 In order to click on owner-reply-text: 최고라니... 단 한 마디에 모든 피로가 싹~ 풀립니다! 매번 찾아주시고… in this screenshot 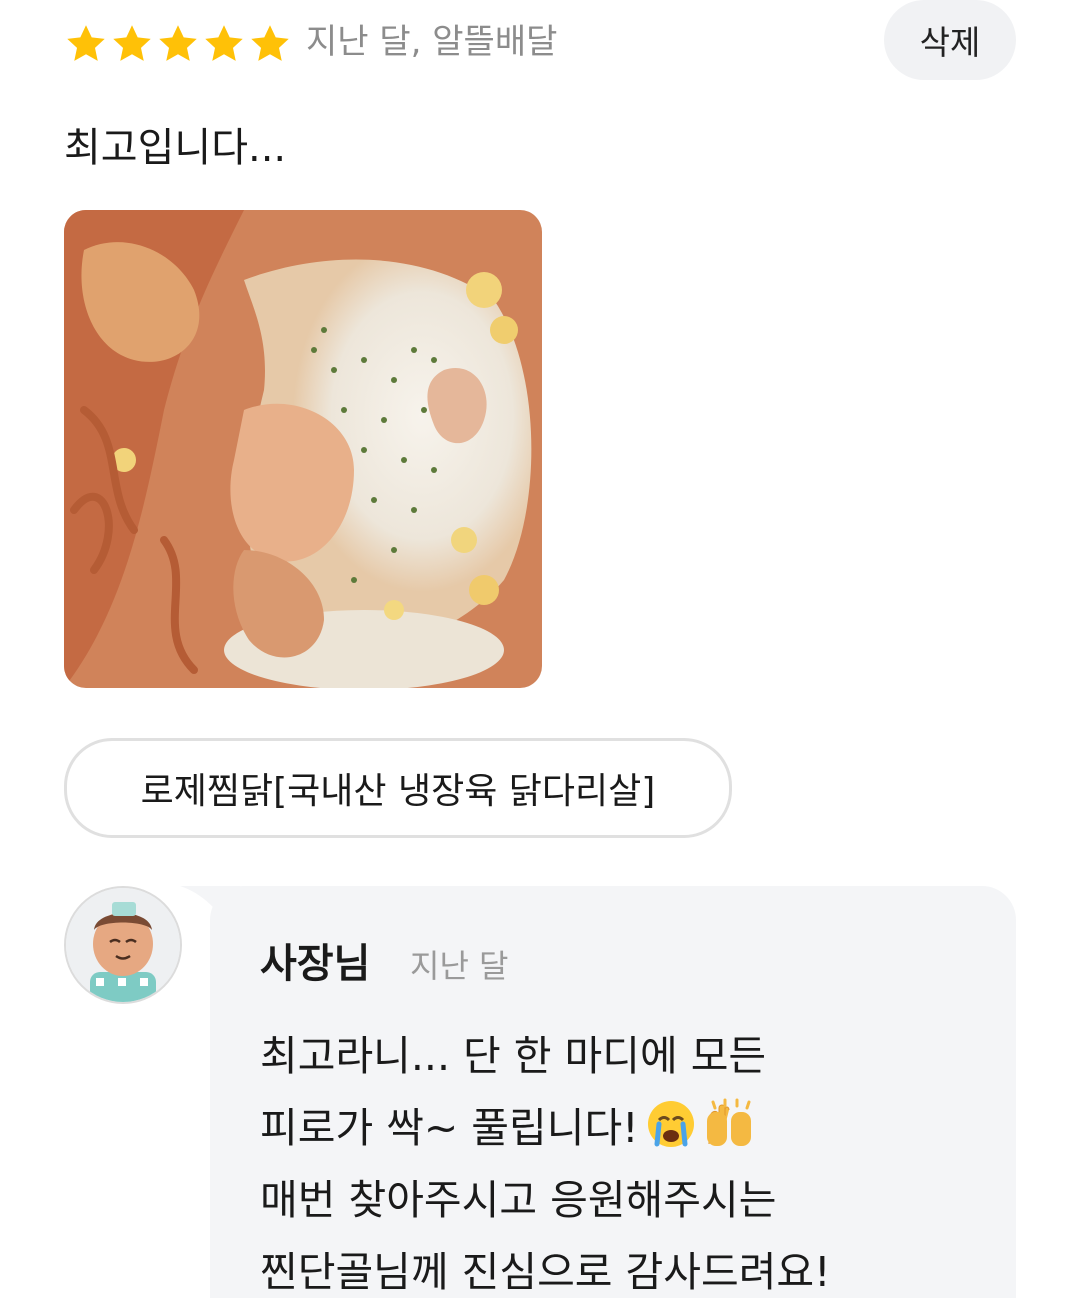, I will do `click(630, 1159)`.